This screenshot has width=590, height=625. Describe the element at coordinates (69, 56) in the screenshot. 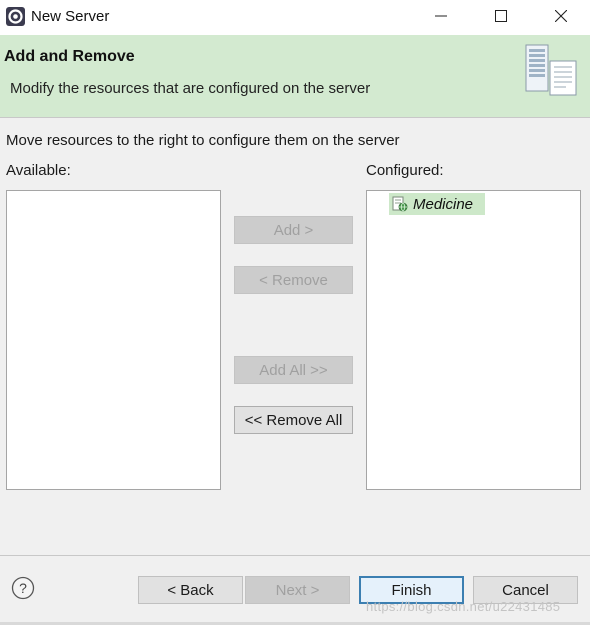

I see `page-title: Add and Remove` at that location.